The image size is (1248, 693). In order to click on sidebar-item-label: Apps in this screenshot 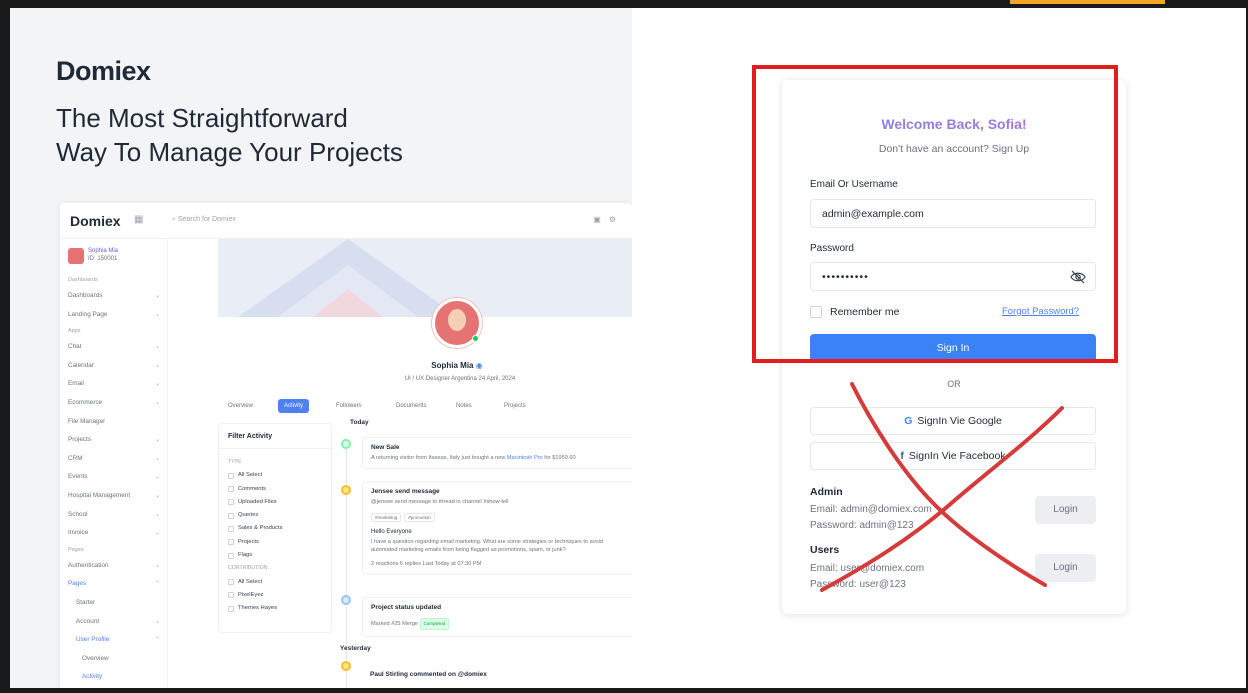, I will do `click(74, 331)`.